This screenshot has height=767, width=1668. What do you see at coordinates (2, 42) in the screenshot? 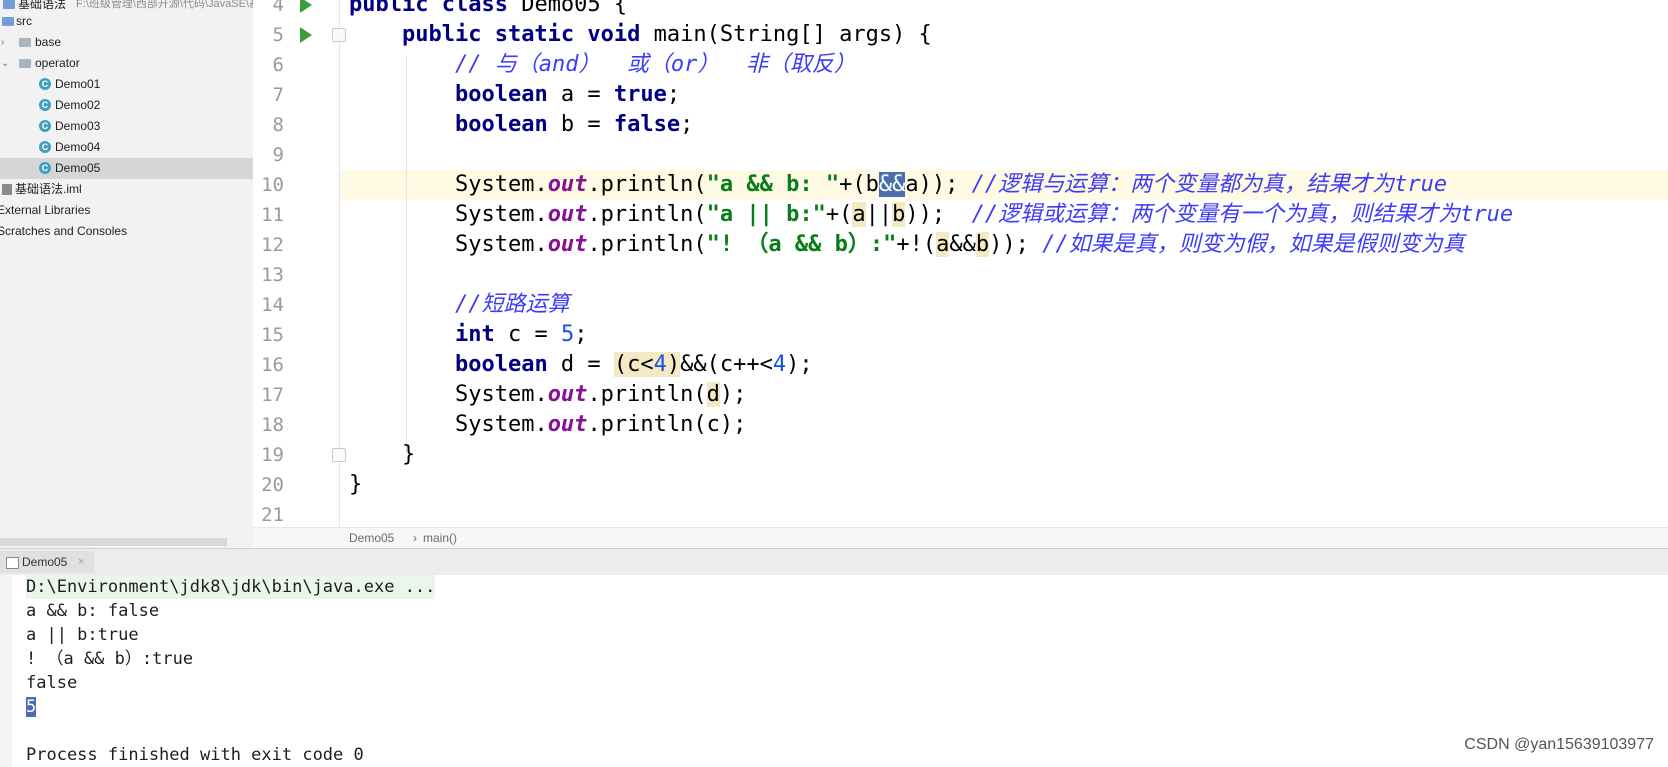
I see `chevron-right-icon: ›` at bounding box center [2, 42].